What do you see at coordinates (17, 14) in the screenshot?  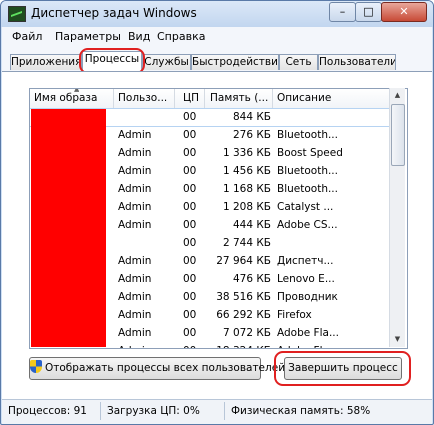 I see `task-manager-icon` at bounding box center [17, 14].